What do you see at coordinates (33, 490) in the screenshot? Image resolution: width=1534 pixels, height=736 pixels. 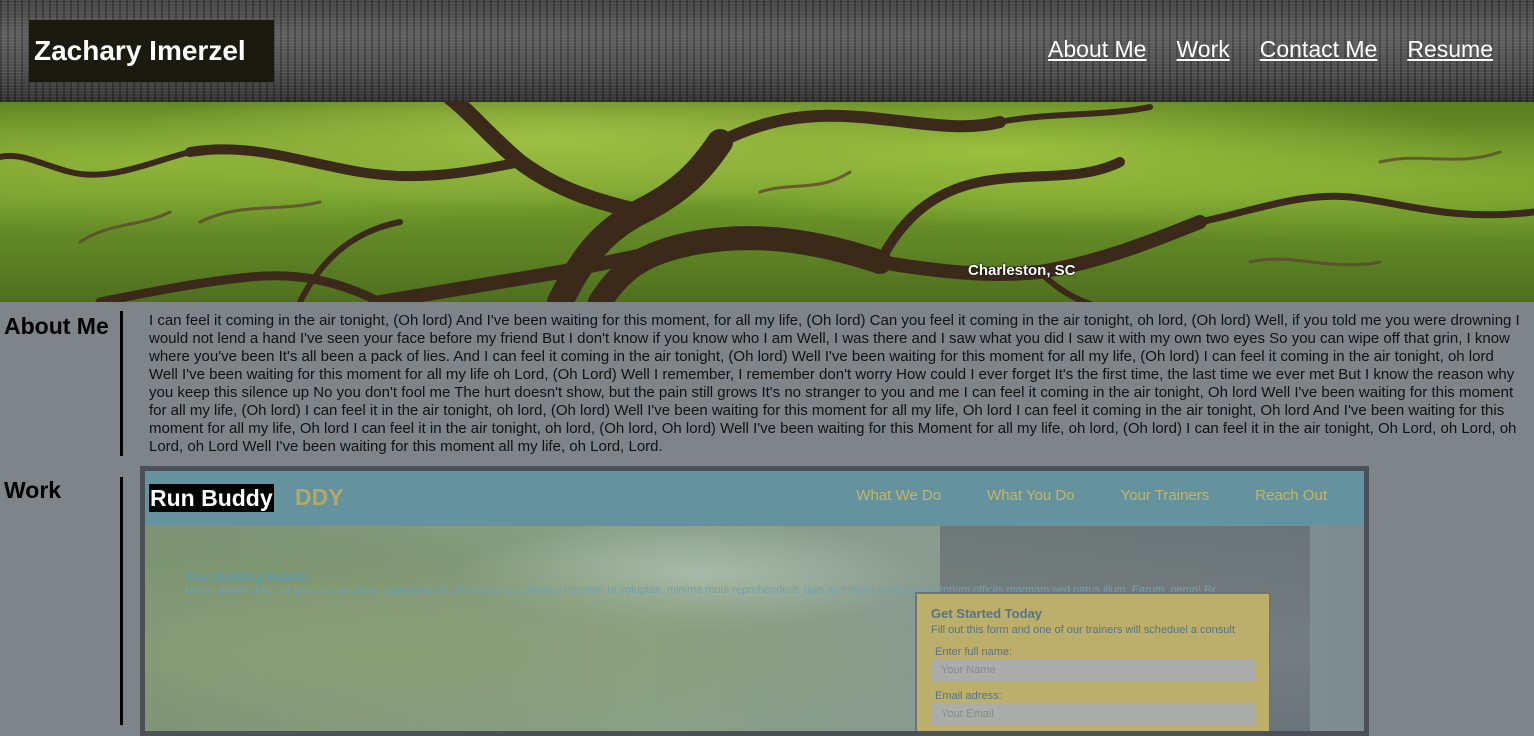 I see `work-heading: Work` at bounding box center [33, 490].